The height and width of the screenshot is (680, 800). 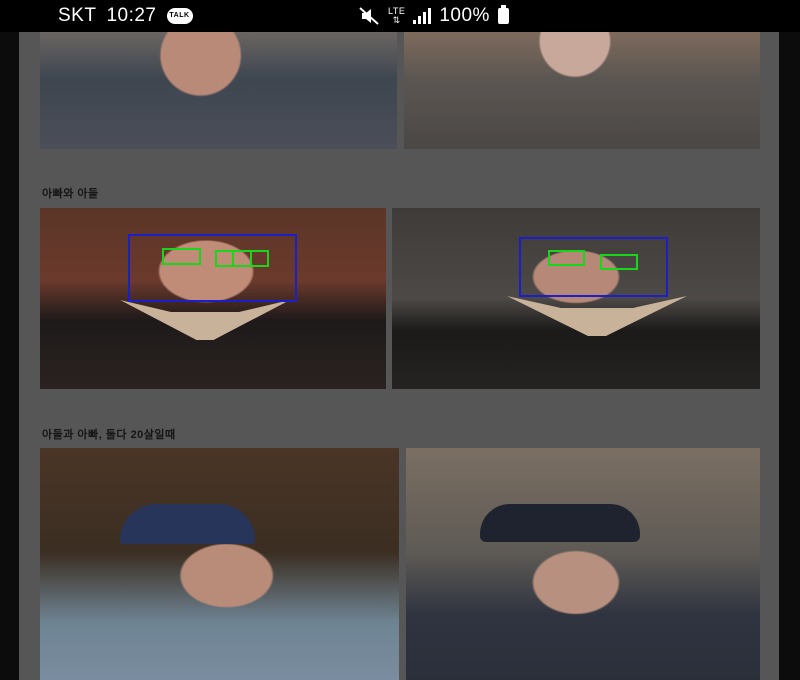 What do you see at coordinates (179, 16) in the screenshot?
I see `talk-icon: TALK` at bounding box center [179, 16].